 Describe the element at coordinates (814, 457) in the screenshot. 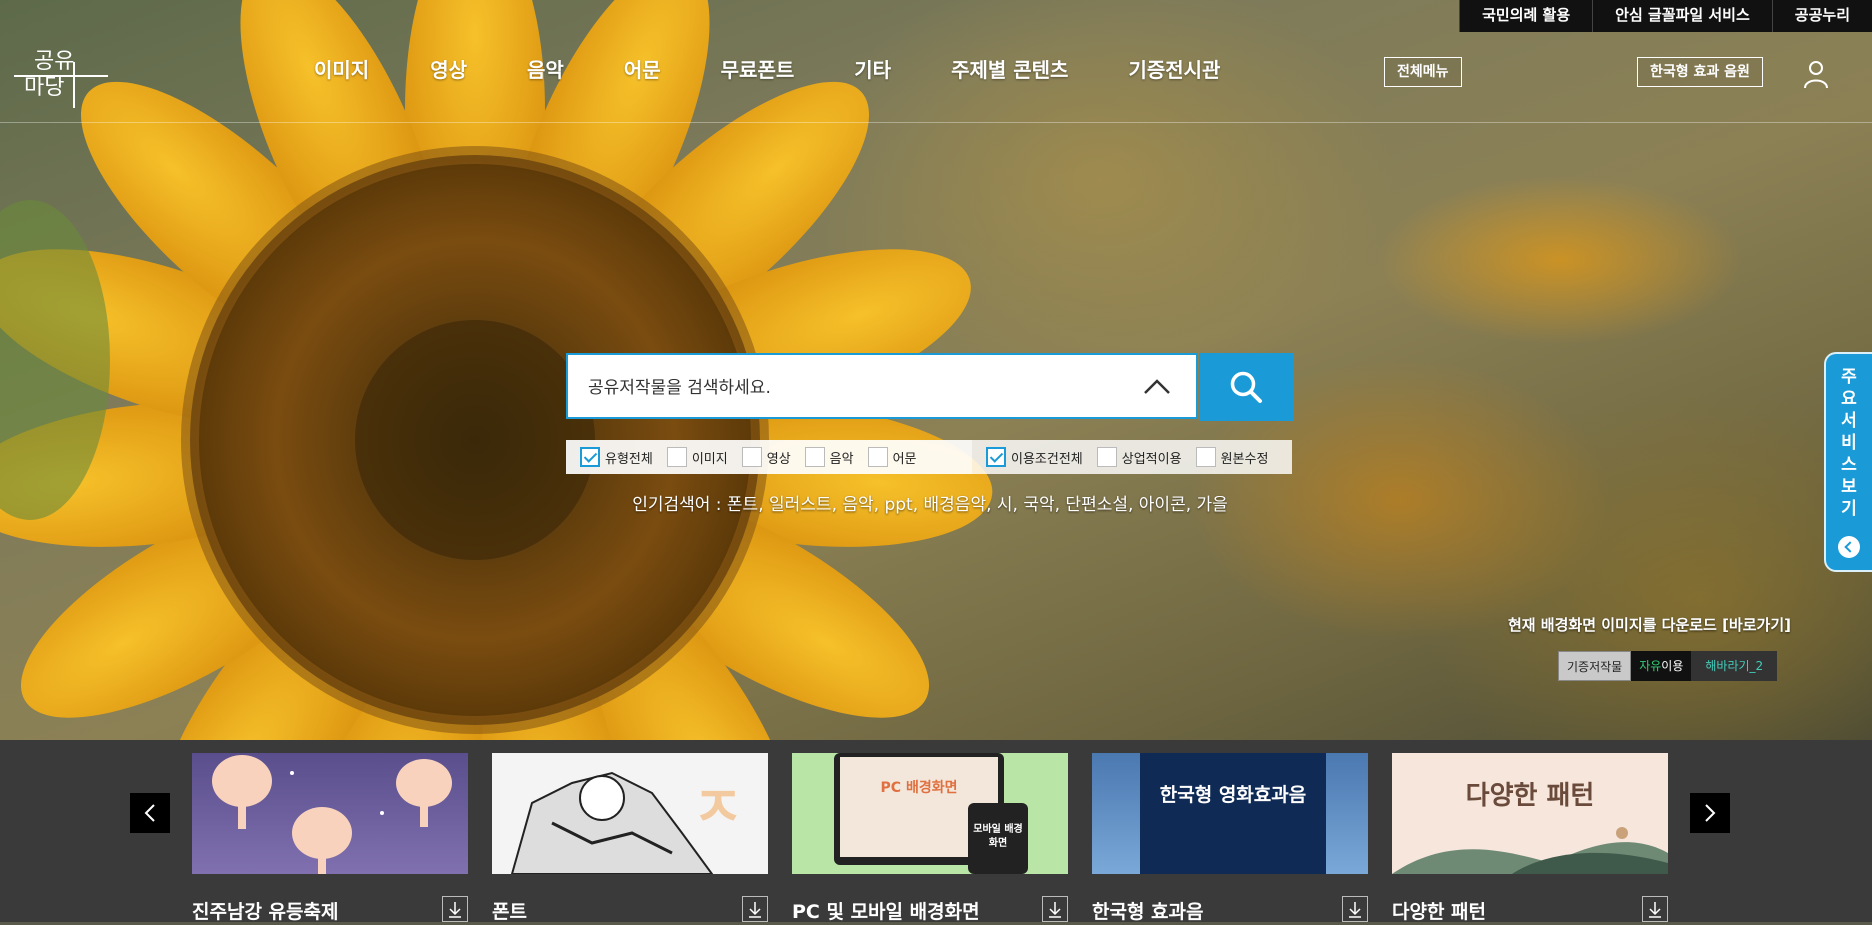

I see `checkbox-type-music` at that location.